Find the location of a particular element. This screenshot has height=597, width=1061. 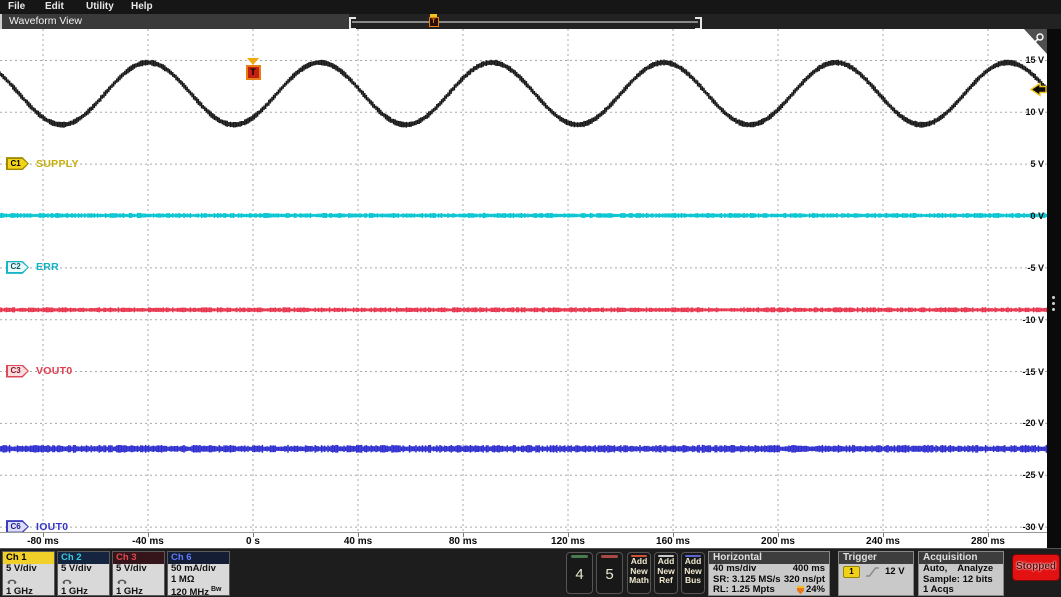

trigger-level: 12 V is located at coordinates (895, 571).